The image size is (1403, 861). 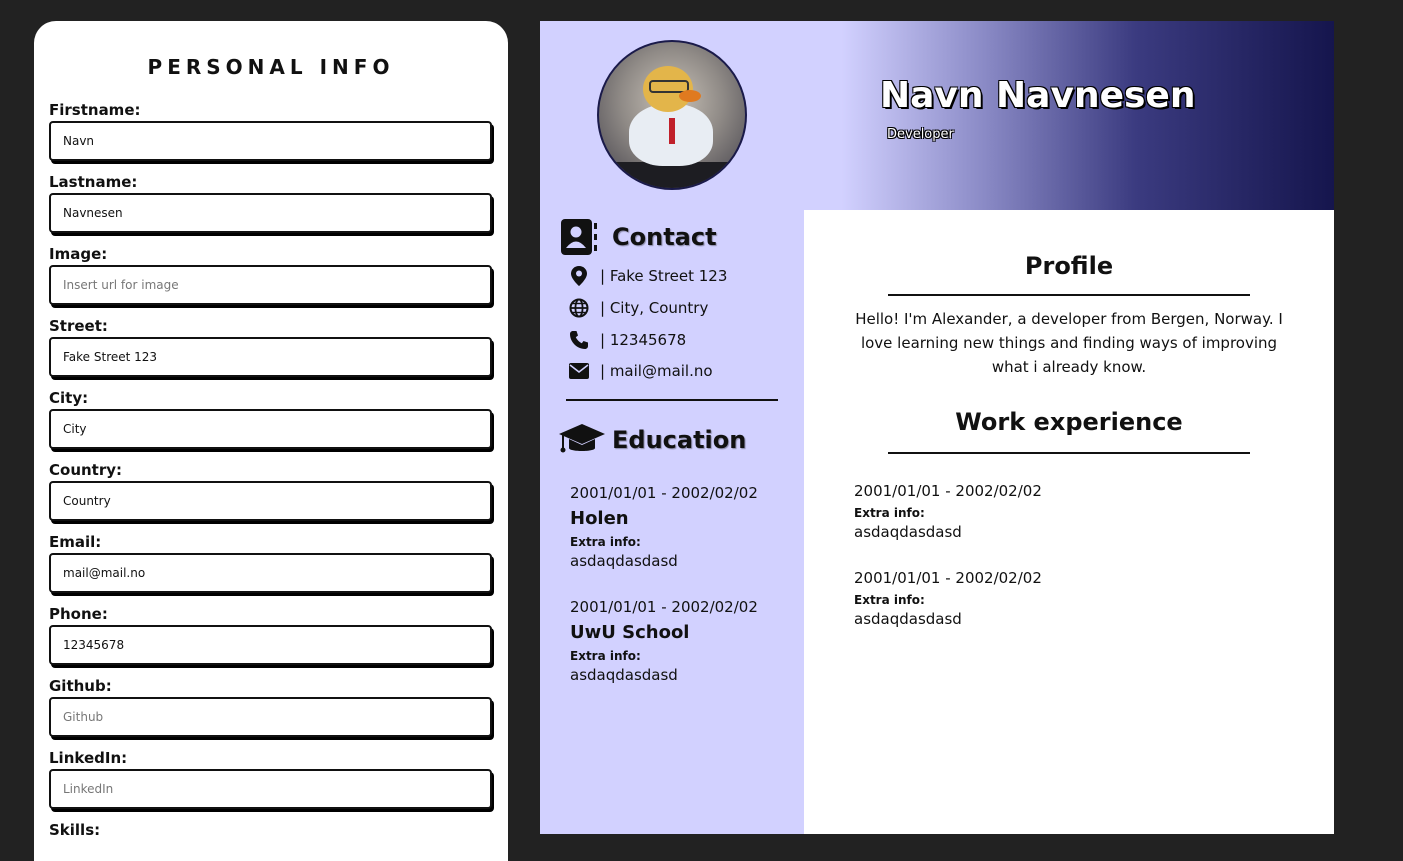 I want to click on duck-beak, so click(x=690, y=96).